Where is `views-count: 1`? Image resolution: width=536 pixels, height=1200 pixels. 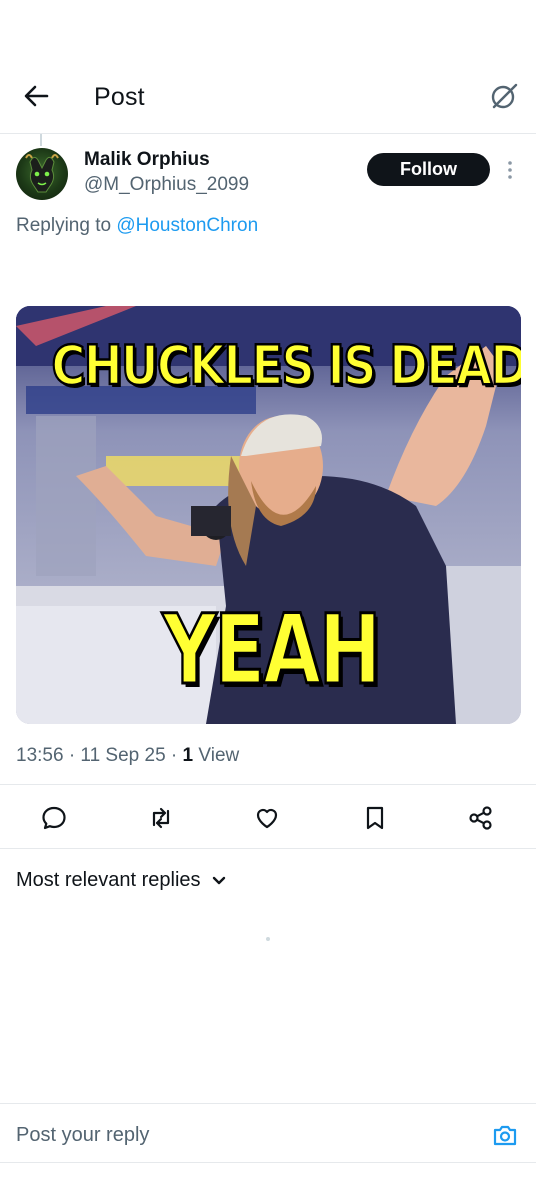
views-count: 1 is located at coordinates (188, 755).